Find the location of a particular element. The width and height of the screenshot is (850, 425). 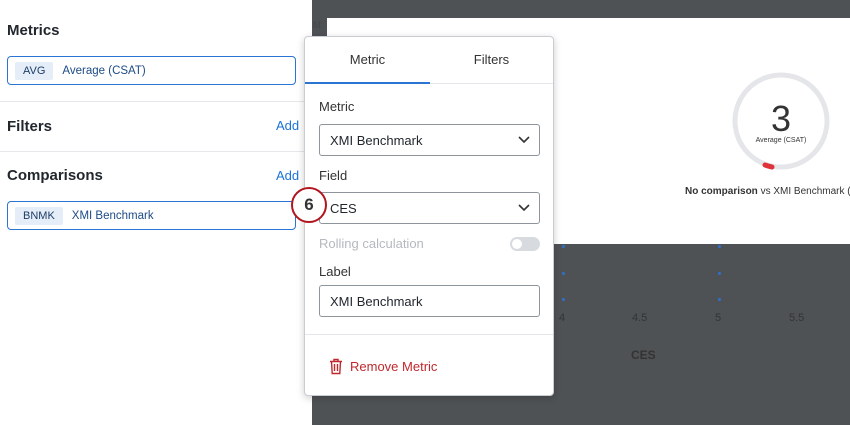

x-tick: 5.5 is located at coordinates (797, 318).